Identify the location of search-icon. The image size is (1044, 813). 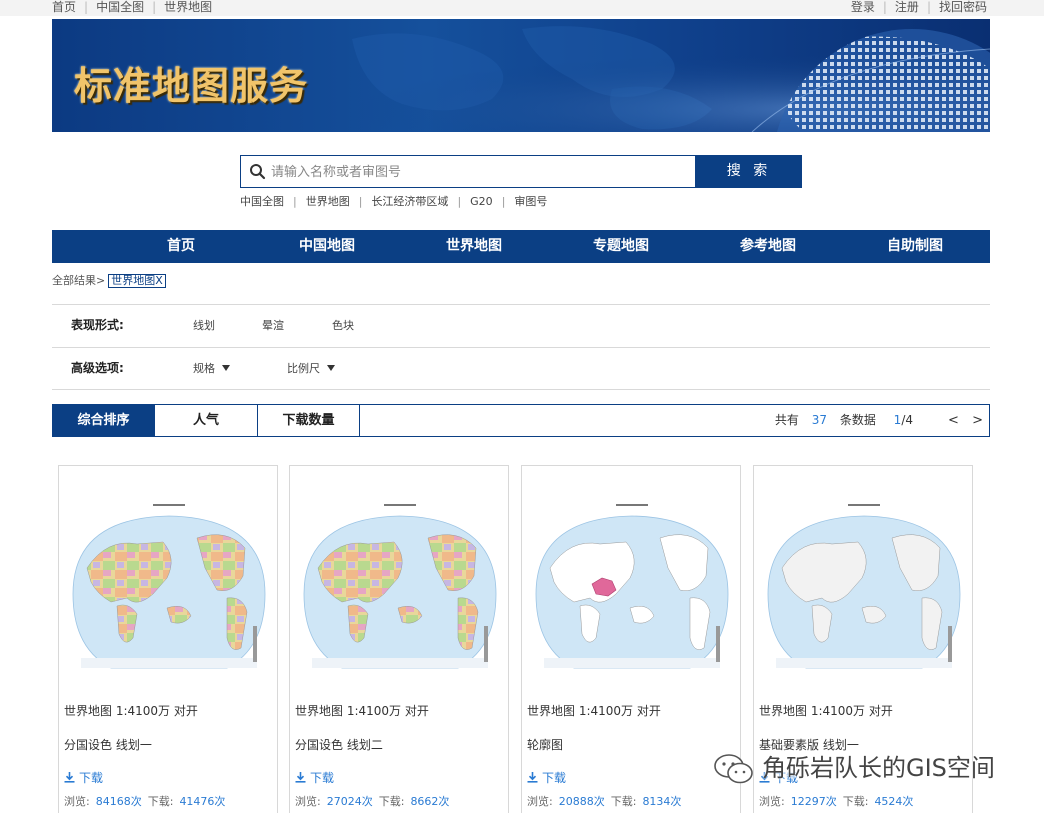
(258, 172).